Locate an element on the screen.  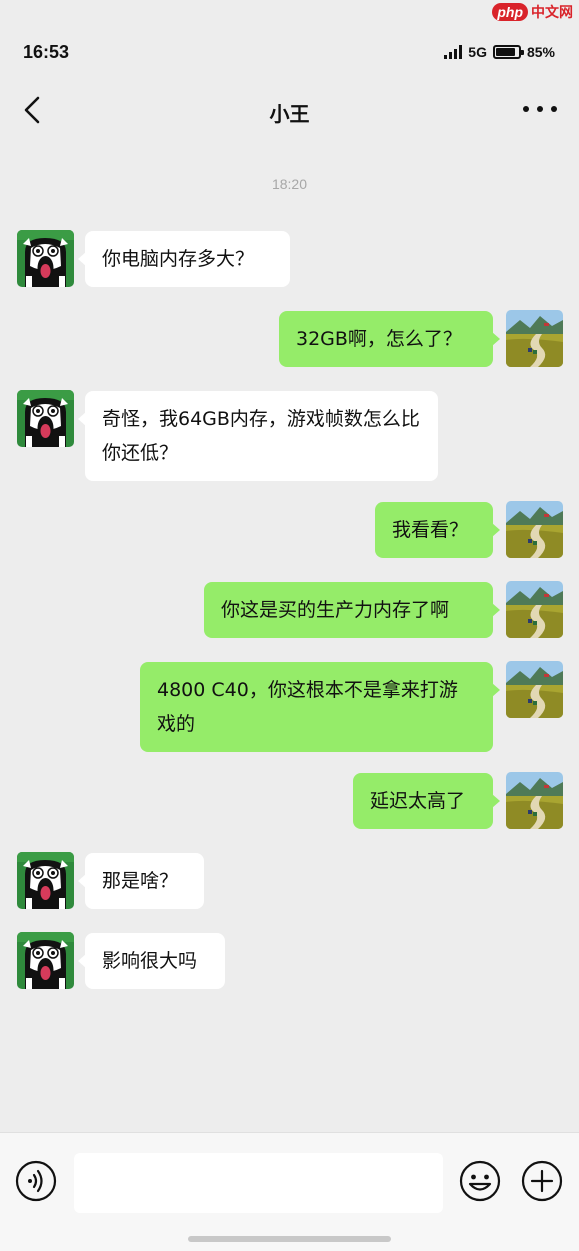
battery-icon is located at coordinates (508, 52).